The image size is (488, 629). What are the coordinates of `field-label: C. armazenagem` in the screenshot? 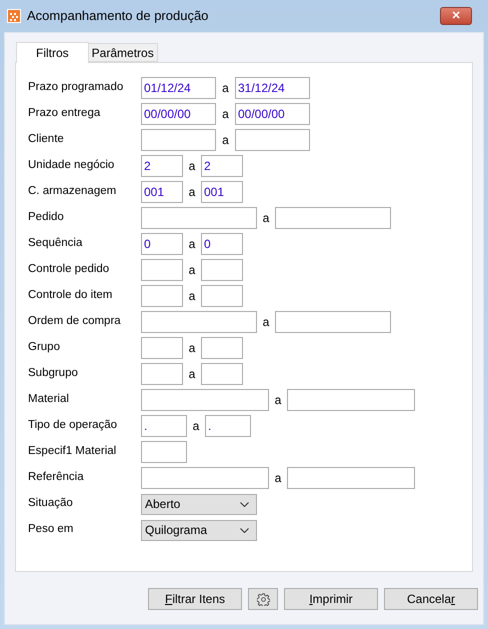 It's located at (73, 192).